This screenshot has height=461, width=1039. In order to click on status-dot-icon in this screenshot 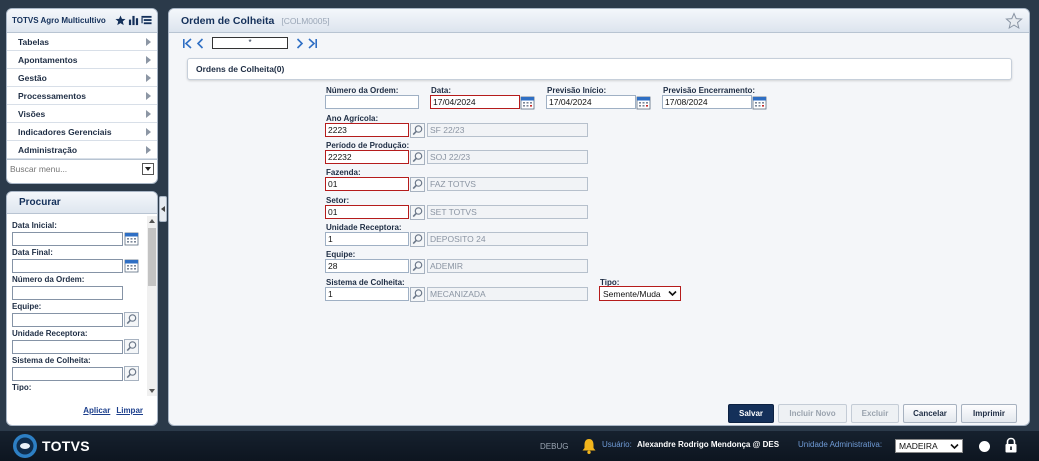, I will do `click(984, 446)`.